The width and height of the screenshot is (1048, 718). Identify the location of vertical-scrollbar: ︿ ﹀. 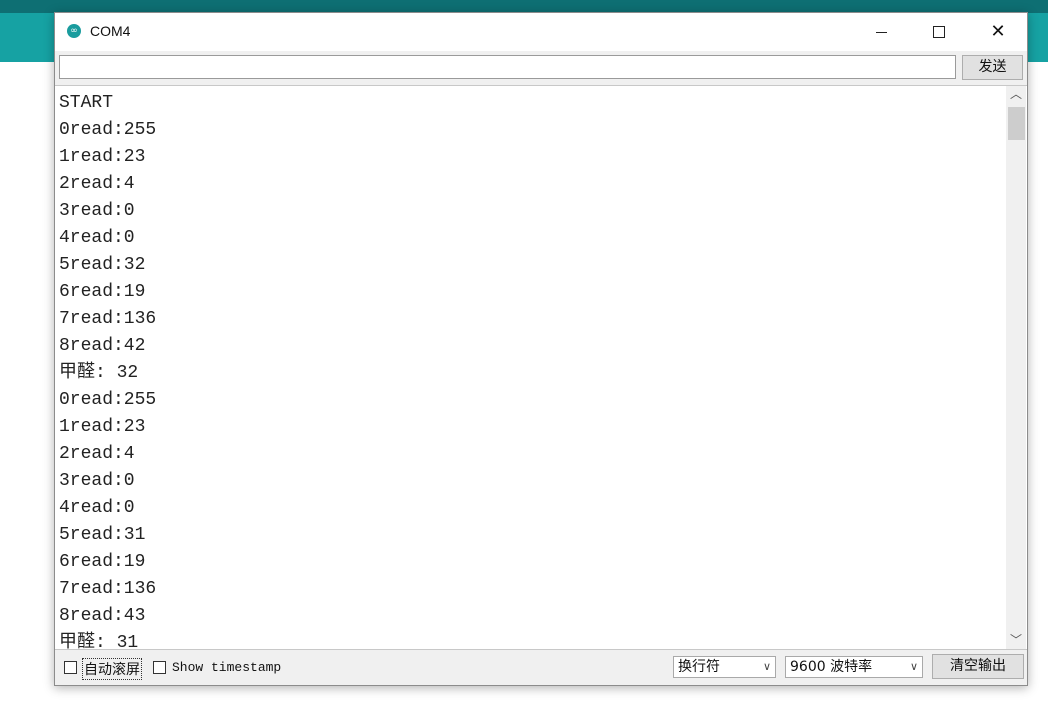
(1016, 367).